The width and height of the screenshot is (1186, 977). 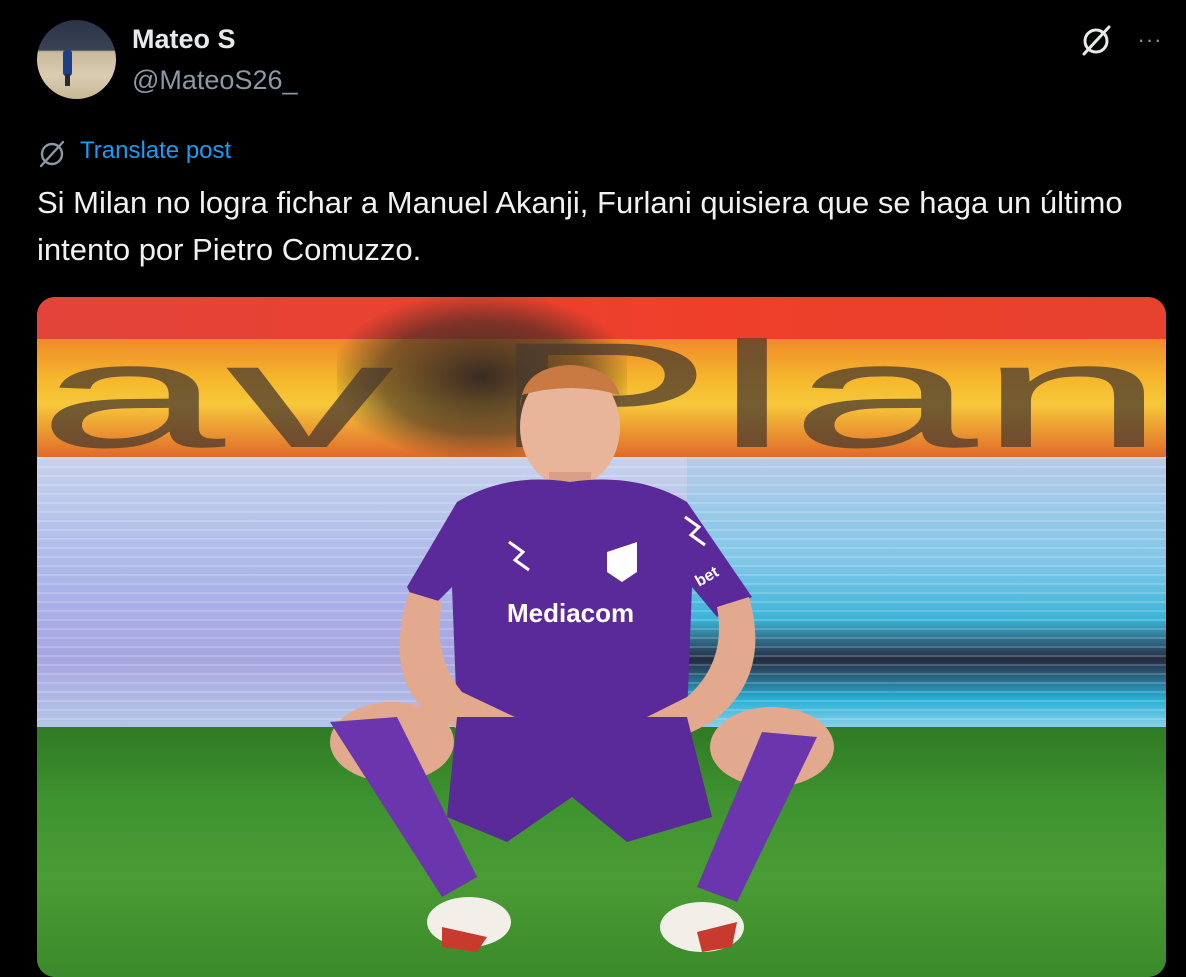 What do you see at coordinates (52, 153) in the screenshot?
I see `translate-icon` at bounding box center [52, 153].